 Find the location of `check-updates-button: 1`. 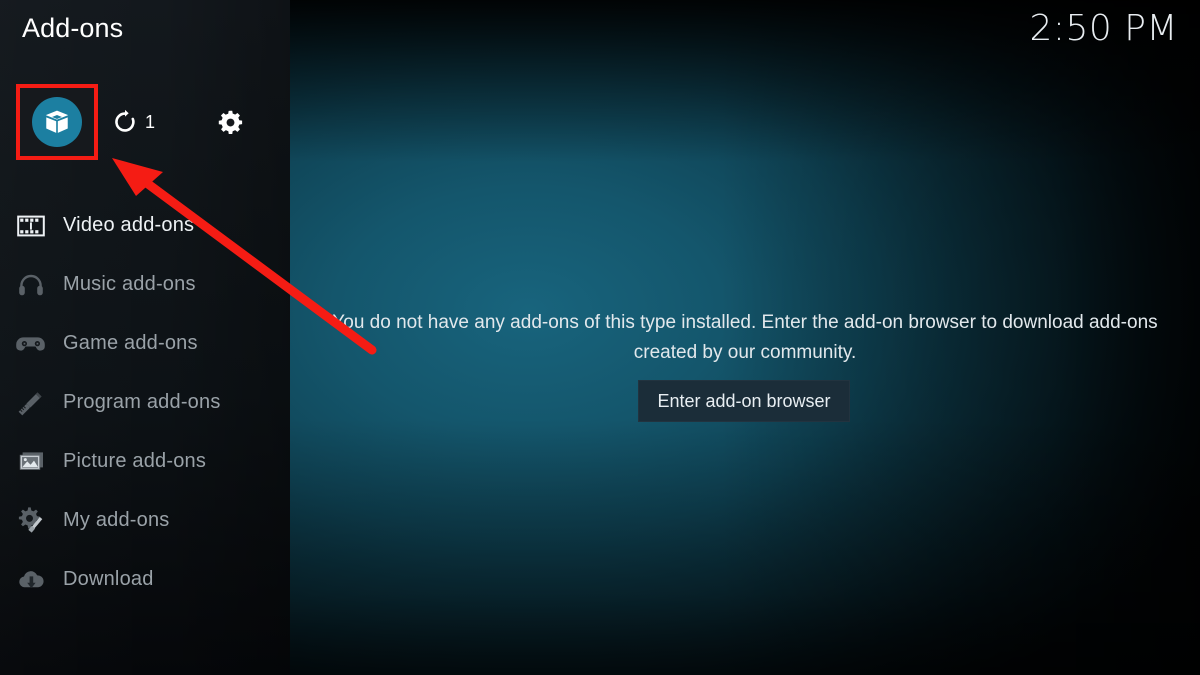

check-updates-button: 1 is located at coordinates (134, 122).